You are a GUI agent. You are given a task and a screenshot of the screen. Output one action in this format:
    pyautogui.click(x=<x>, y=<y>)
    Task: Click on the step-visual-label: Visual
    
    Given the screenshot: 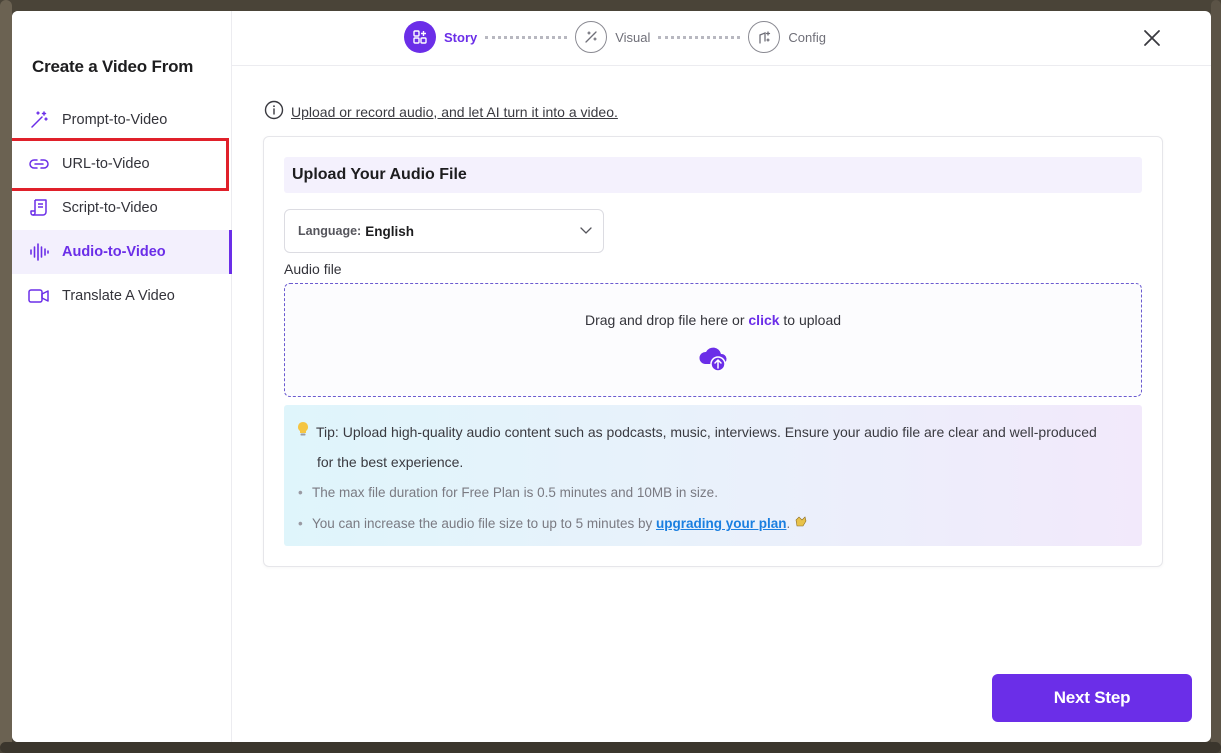 What is the action you would take?
    pyautogui.click(x=633, y=37)
    